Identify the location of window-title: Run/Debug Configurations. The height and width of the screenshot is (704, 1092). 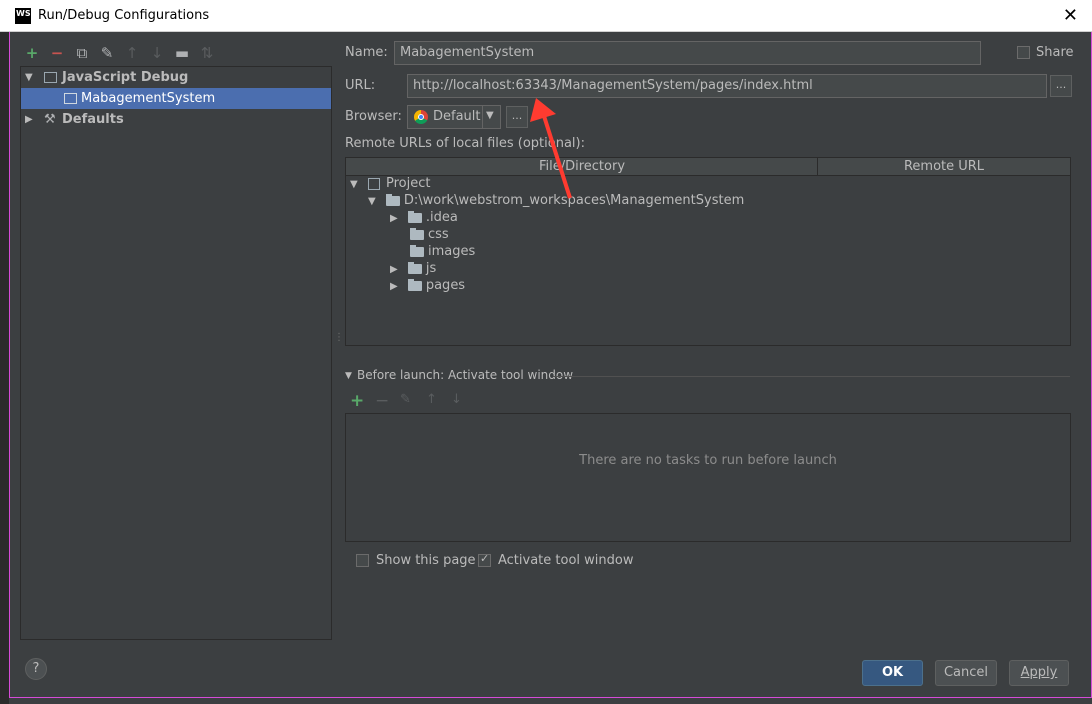
(124, 15).